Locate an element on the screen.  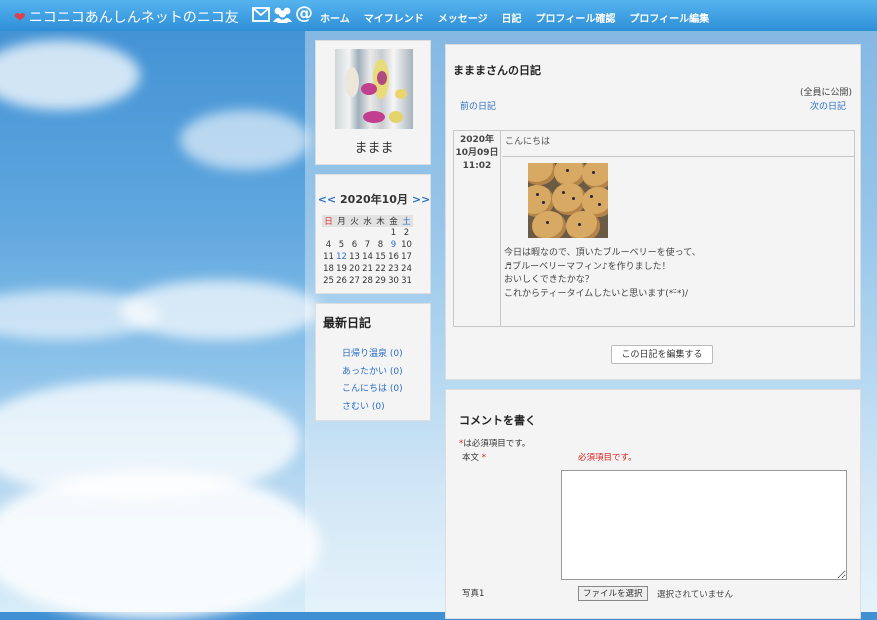
entry-date: 2020年 10月09日 11:02 is located at coordinates (477, 228).